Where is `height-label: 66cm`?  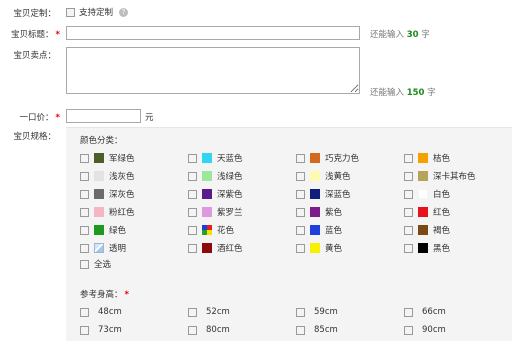 height-label: 66cm is located at coordinates (434, 312).